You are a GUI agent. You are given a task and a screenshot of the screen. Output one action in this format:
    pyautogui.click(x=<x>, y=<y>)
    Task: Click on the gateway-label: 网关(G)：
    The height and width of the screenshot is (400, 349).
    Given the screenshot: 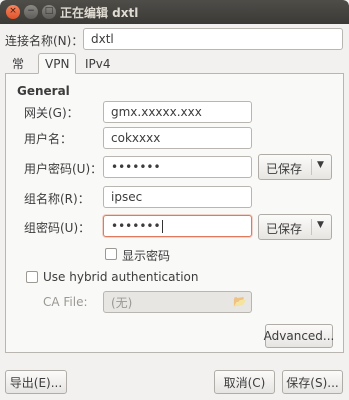 What is the action you would take?
    pyautogui.click(x=51, y=113)
    